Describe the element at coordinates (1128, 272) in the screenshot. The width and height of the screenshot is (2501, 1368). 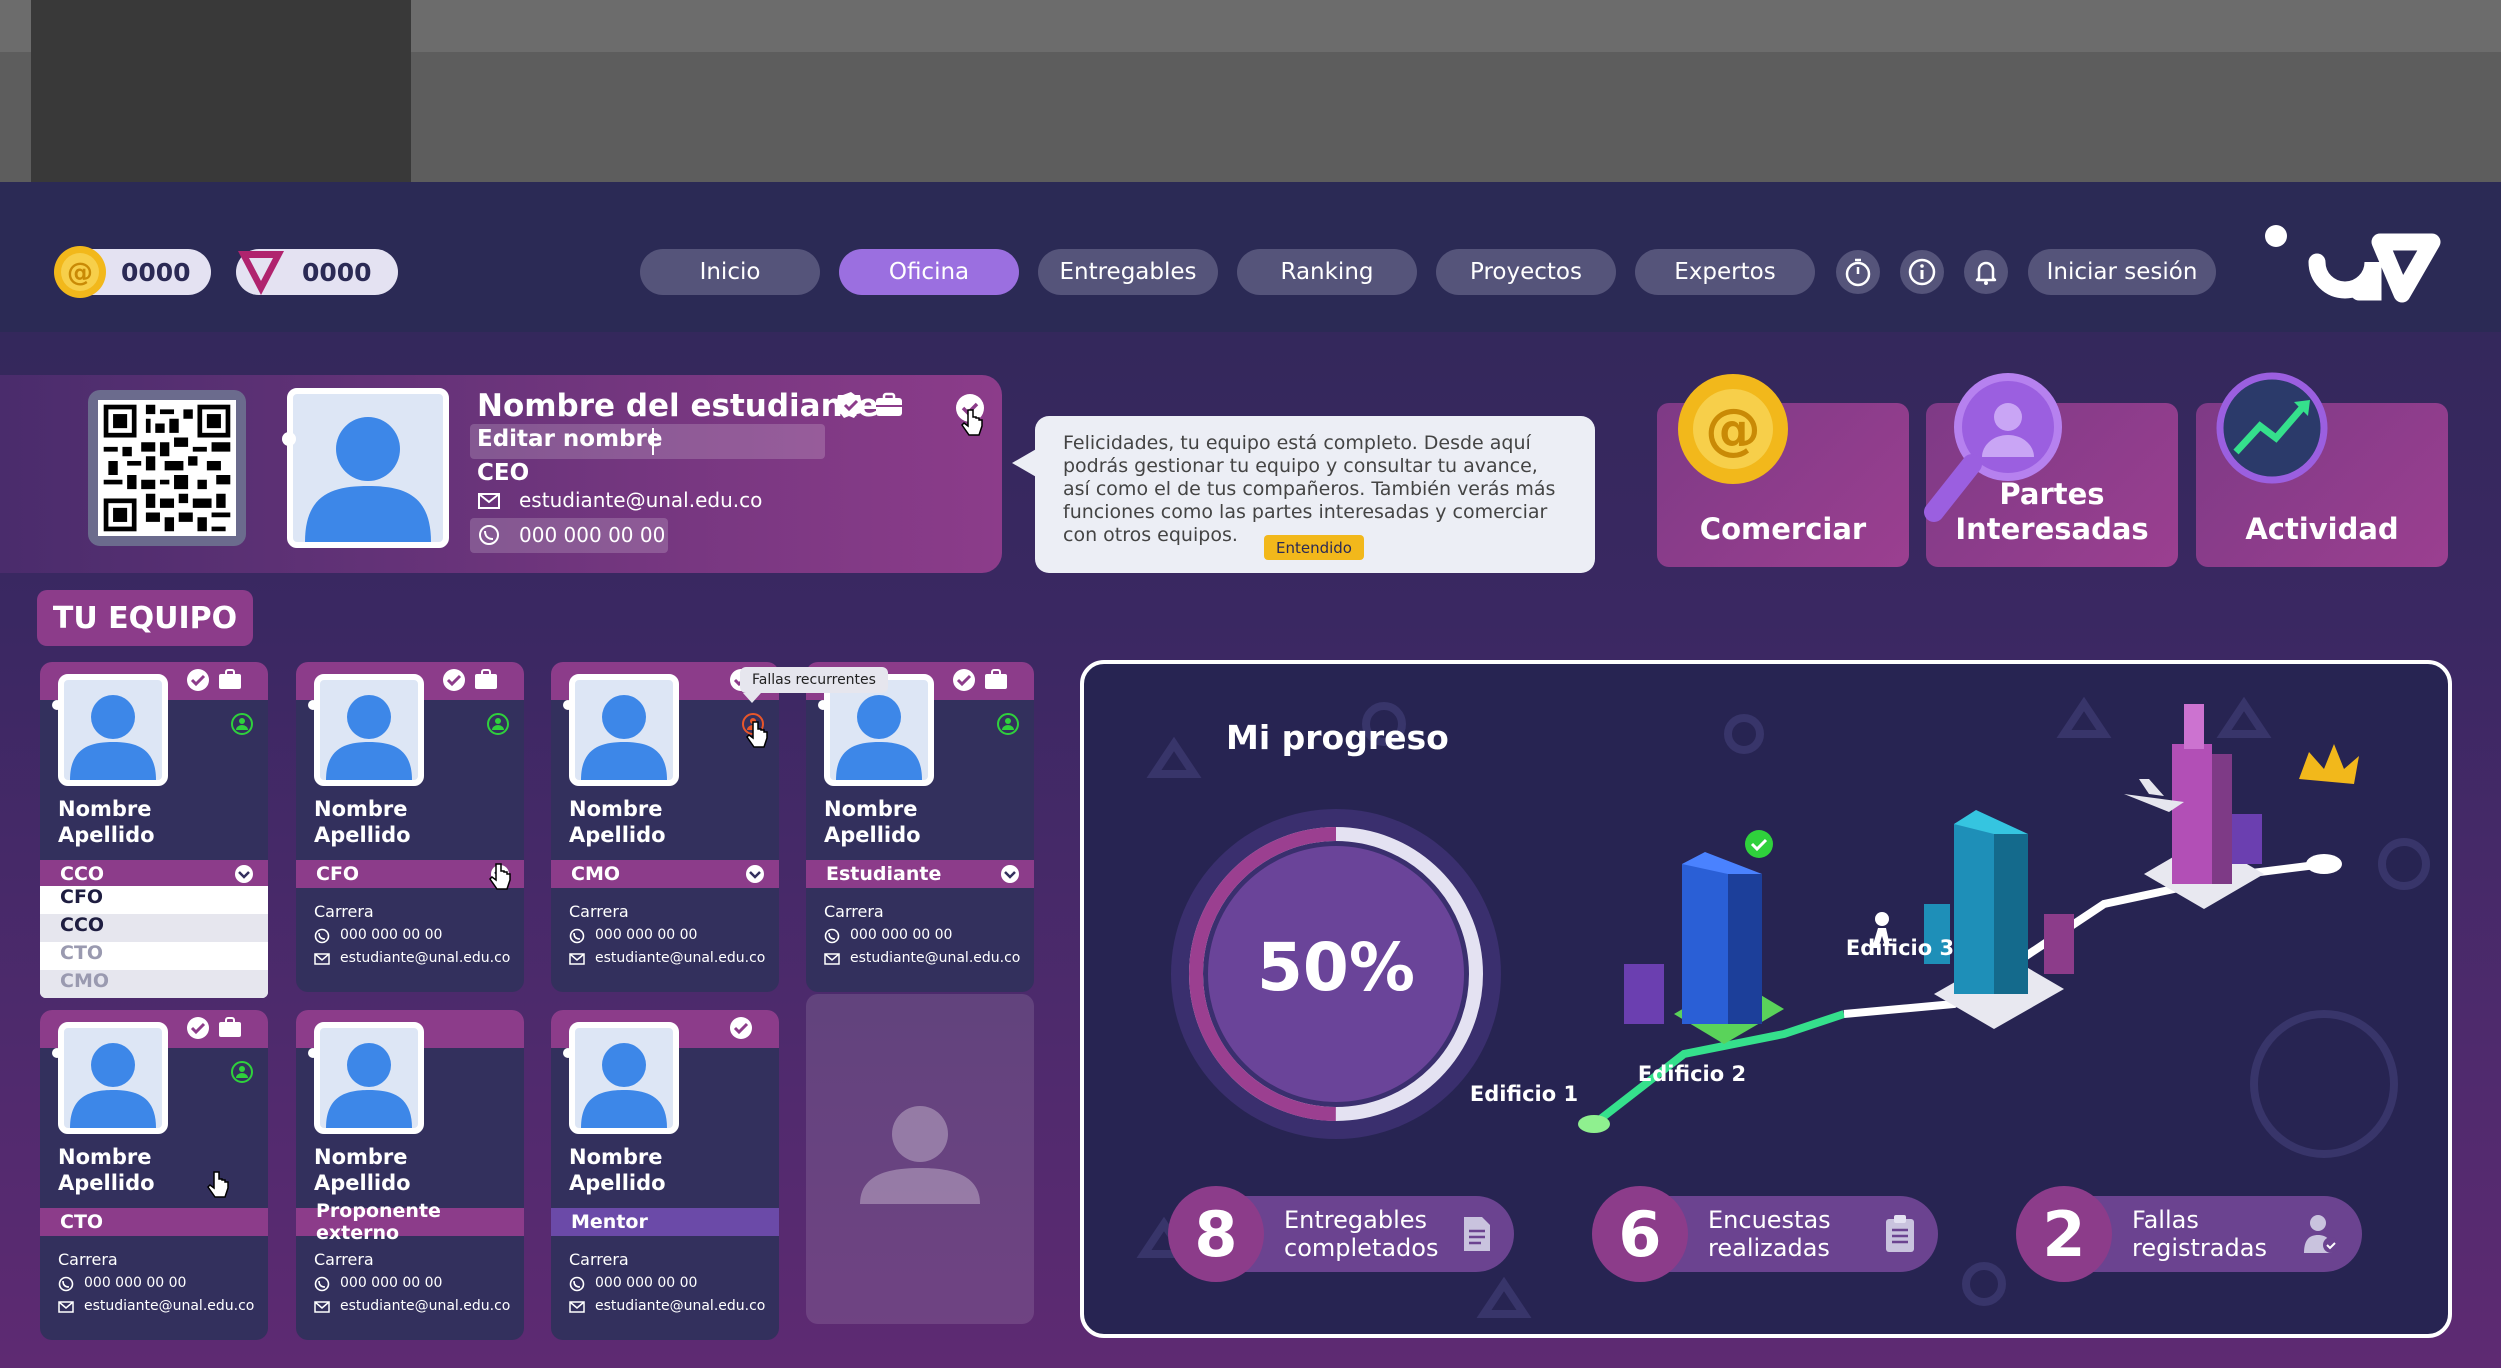
I see `nav-entregables: Entregables` at that location.